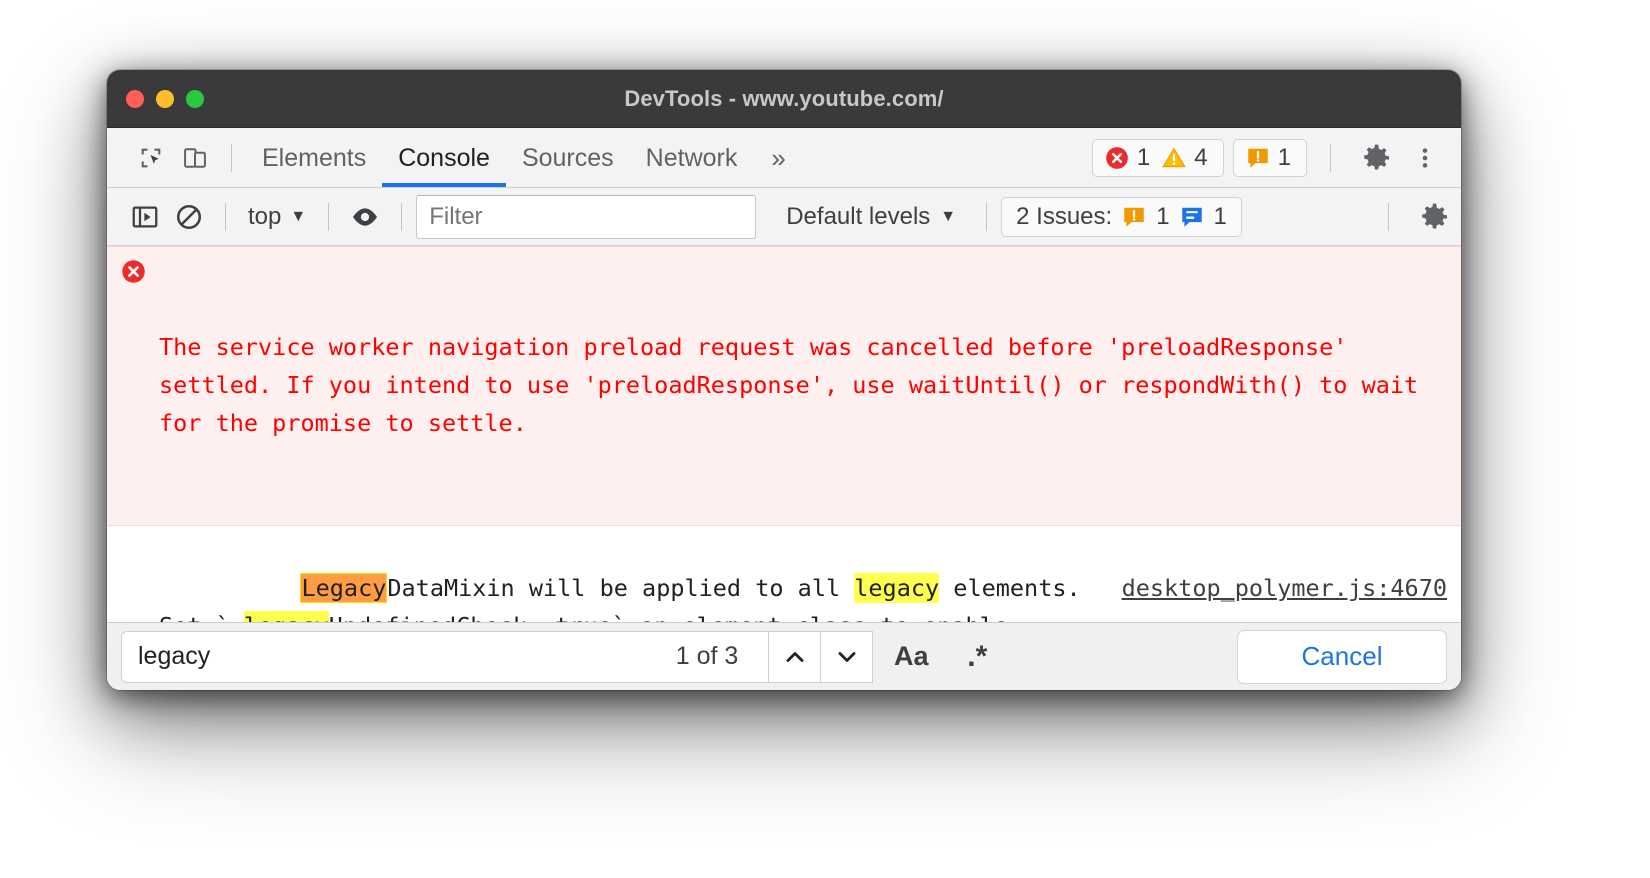  Describe the element at coordinates (1342, 656) in the screenshot. I see `cancel-button: Cancel` at that location.